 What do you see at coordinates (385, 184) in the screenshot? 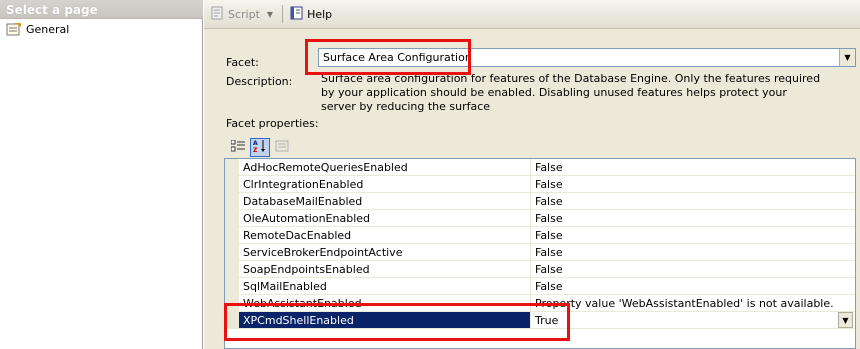
I see `property-name: ClrIntegrationEnabled` at bounding box center [385, 184].